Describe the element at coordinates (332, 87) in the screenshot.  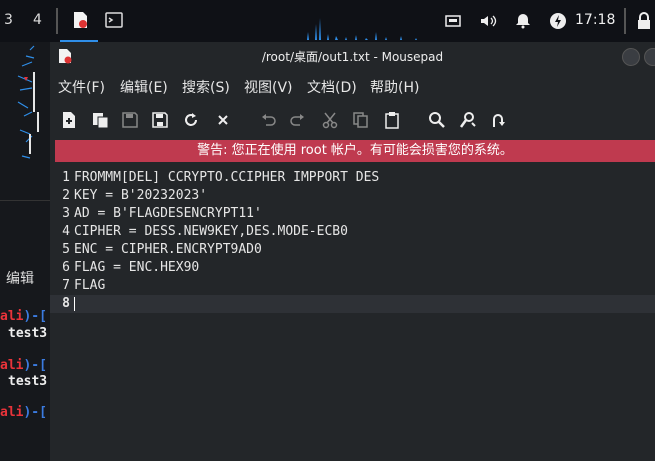
I see `menu-document: 文档(D)` at that location.